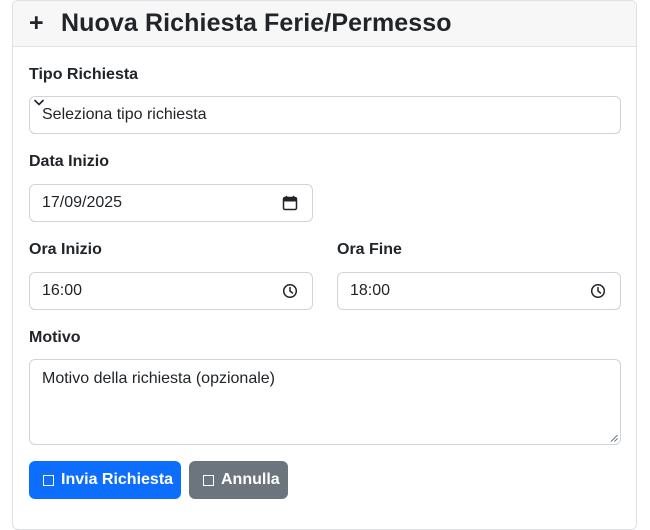 This screenshot has height=530, width=650. What do you see at coordinates (158, 378) in the screenshot?
I see `motivo-placeholder: Motivo della richiesta (opzionale)` at bounding box center [158, 378].